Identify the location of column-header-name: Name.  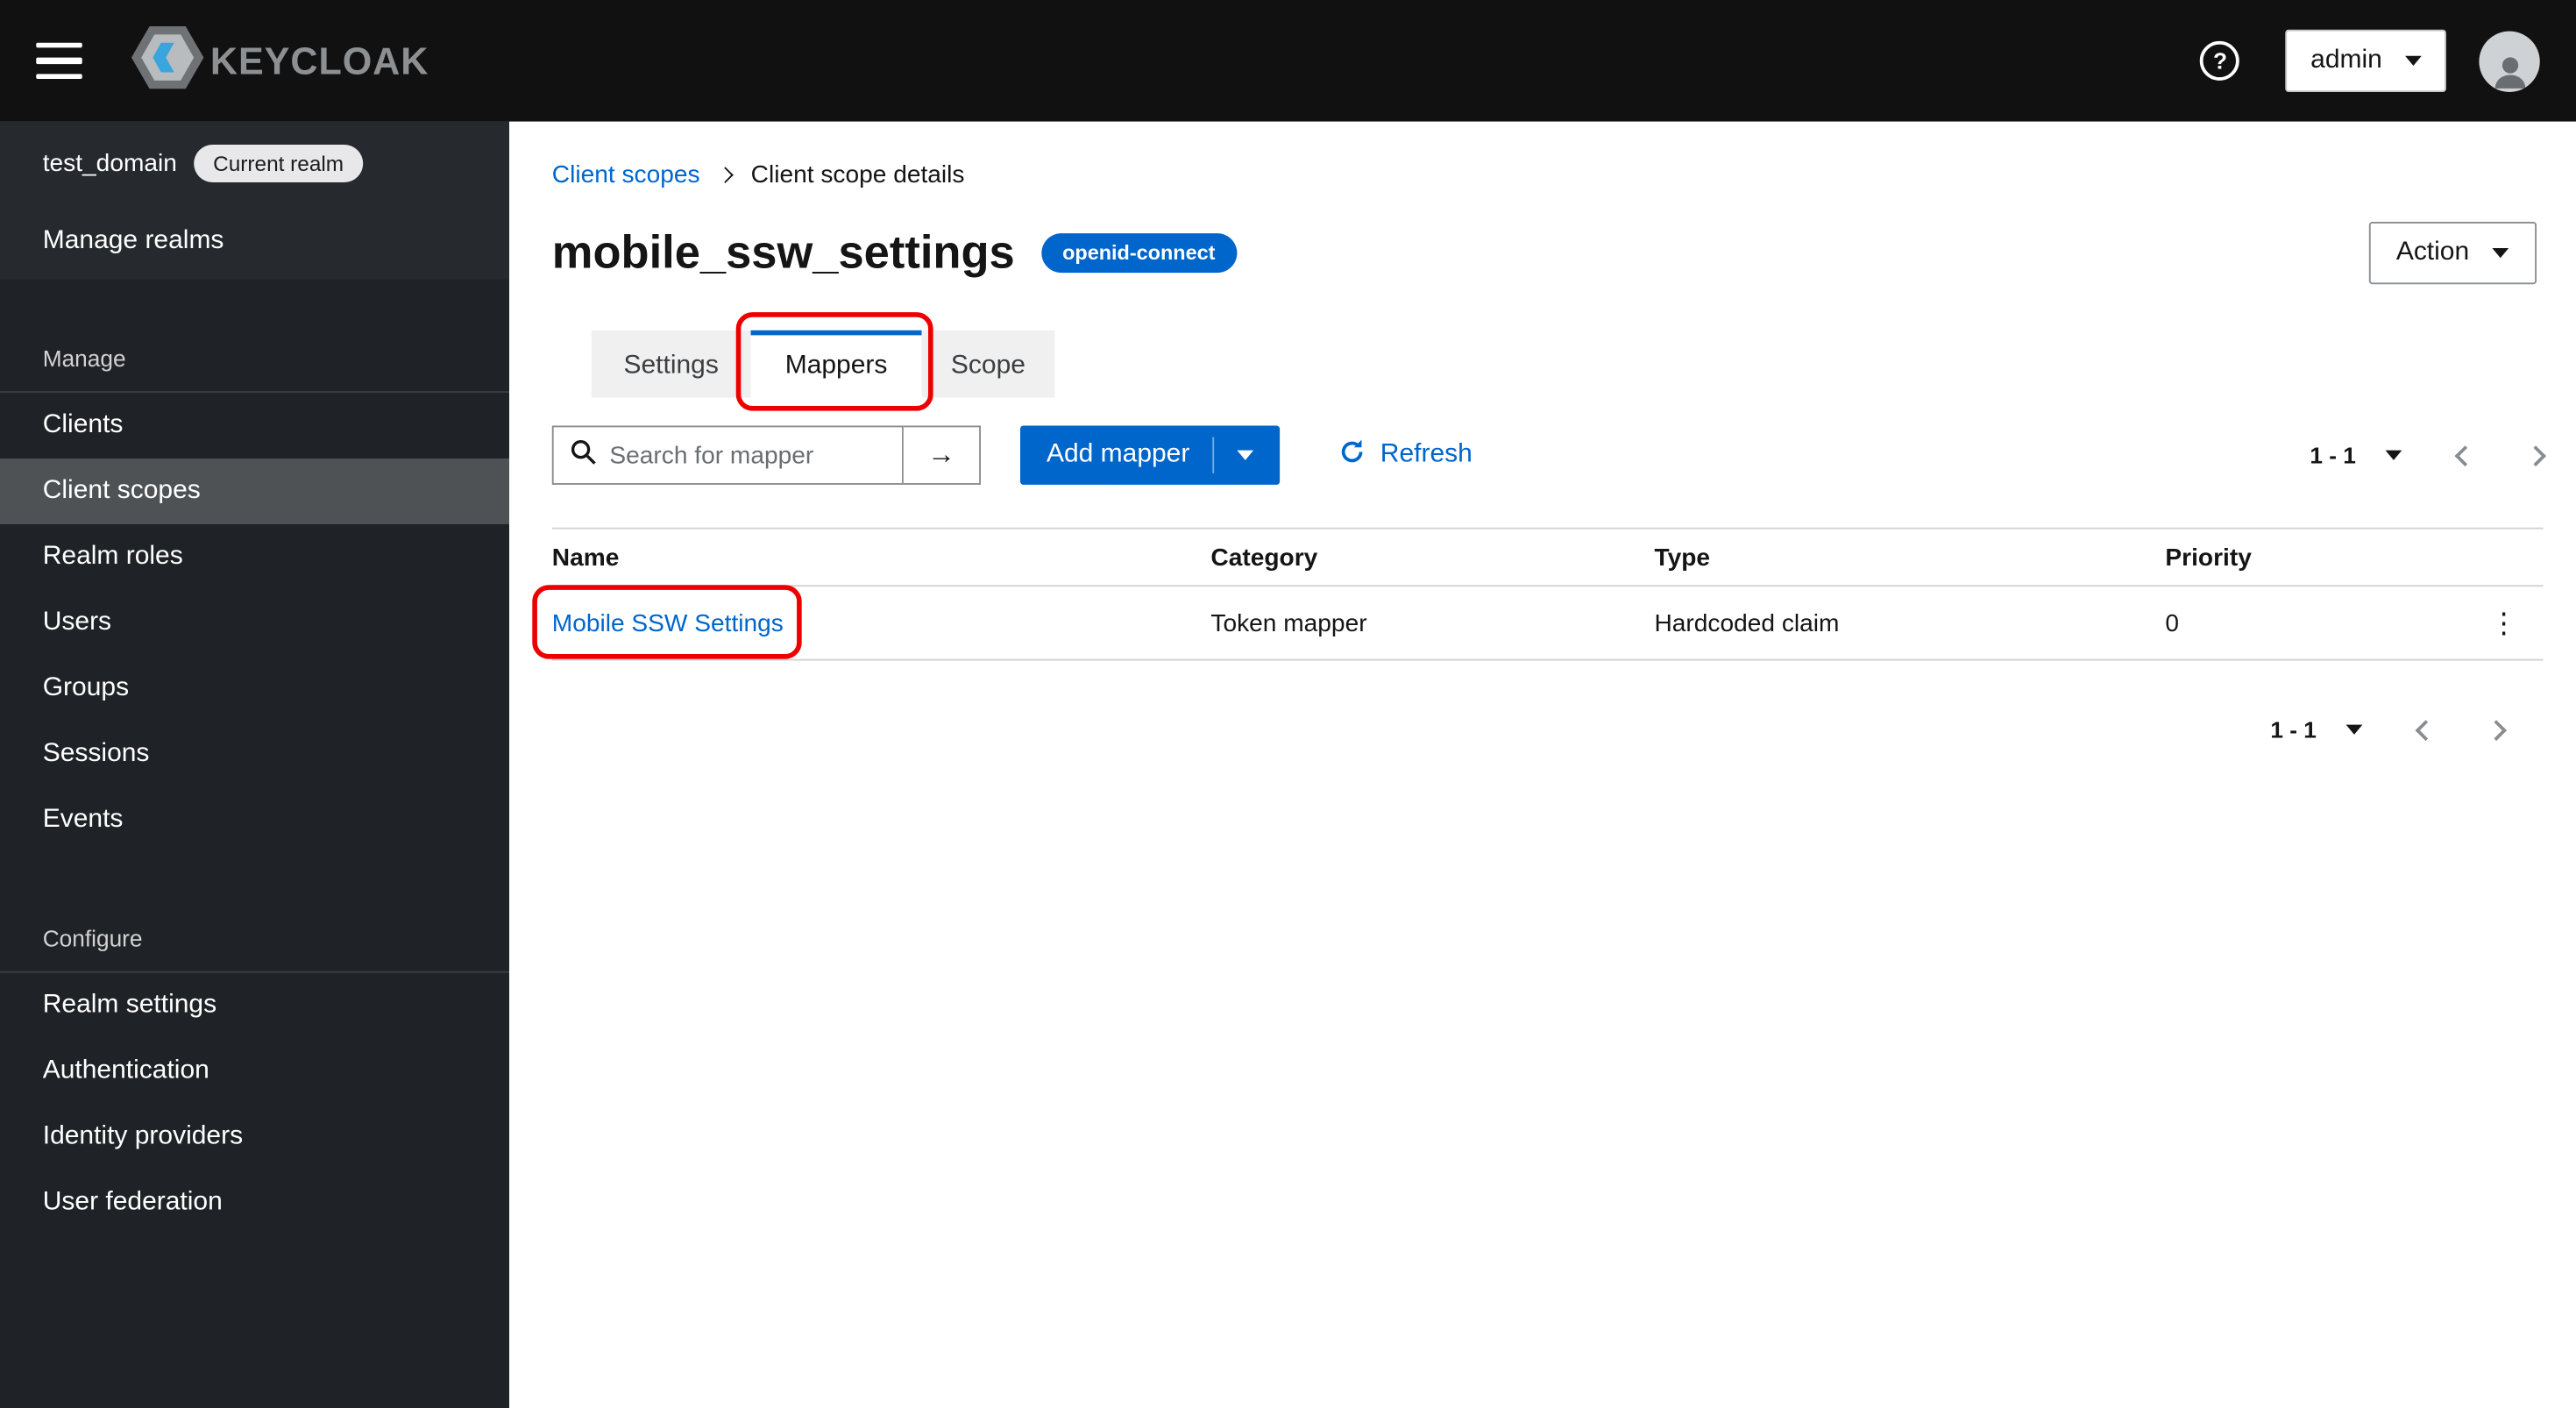
(585, 557).